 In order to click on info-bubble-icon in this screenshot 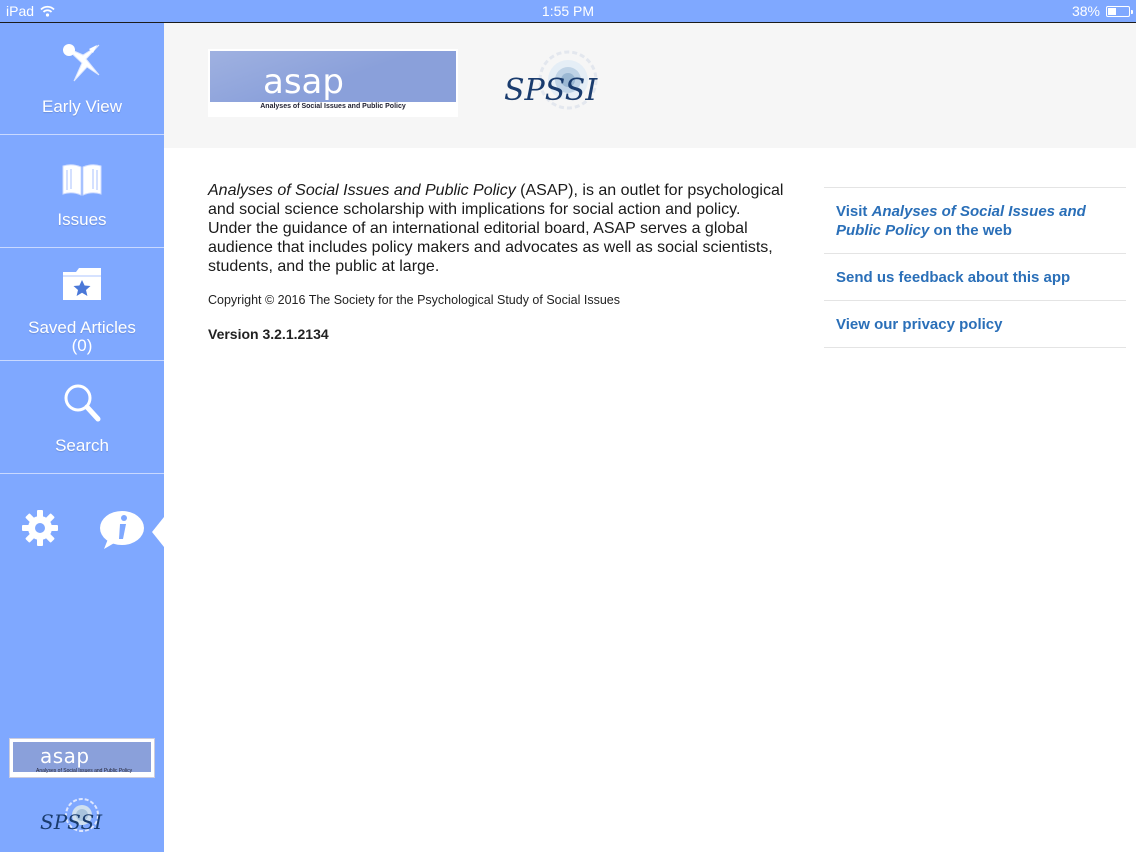, I will do `click(122, 530)`.